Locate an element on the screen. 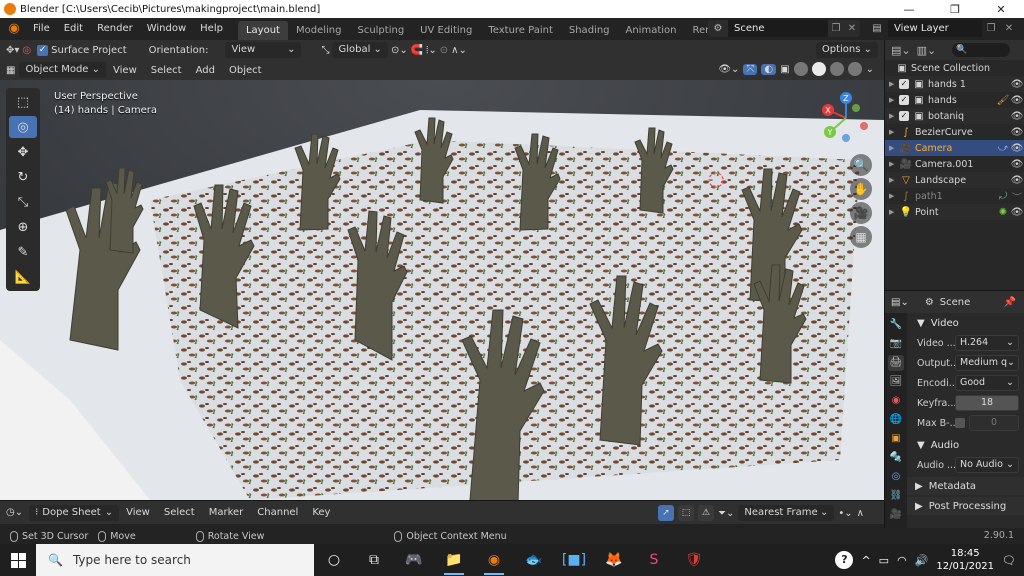 The width and height of the screenshot is (1024, 576). falloff-icon: ∧⌄ is located at coordinates (459, 50).